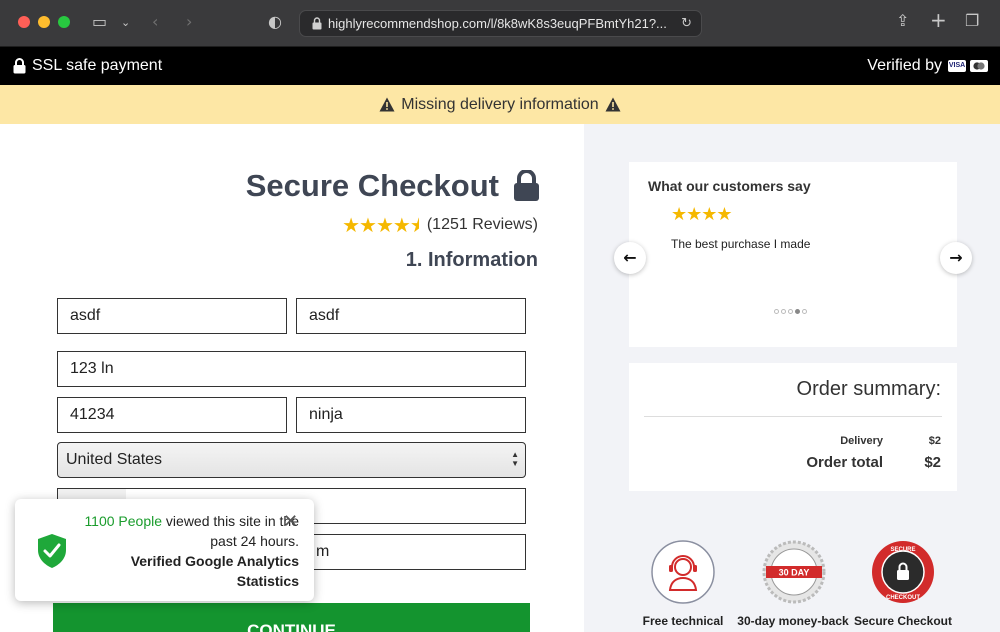  I want to click on carousel-dots, so click(790, 311).